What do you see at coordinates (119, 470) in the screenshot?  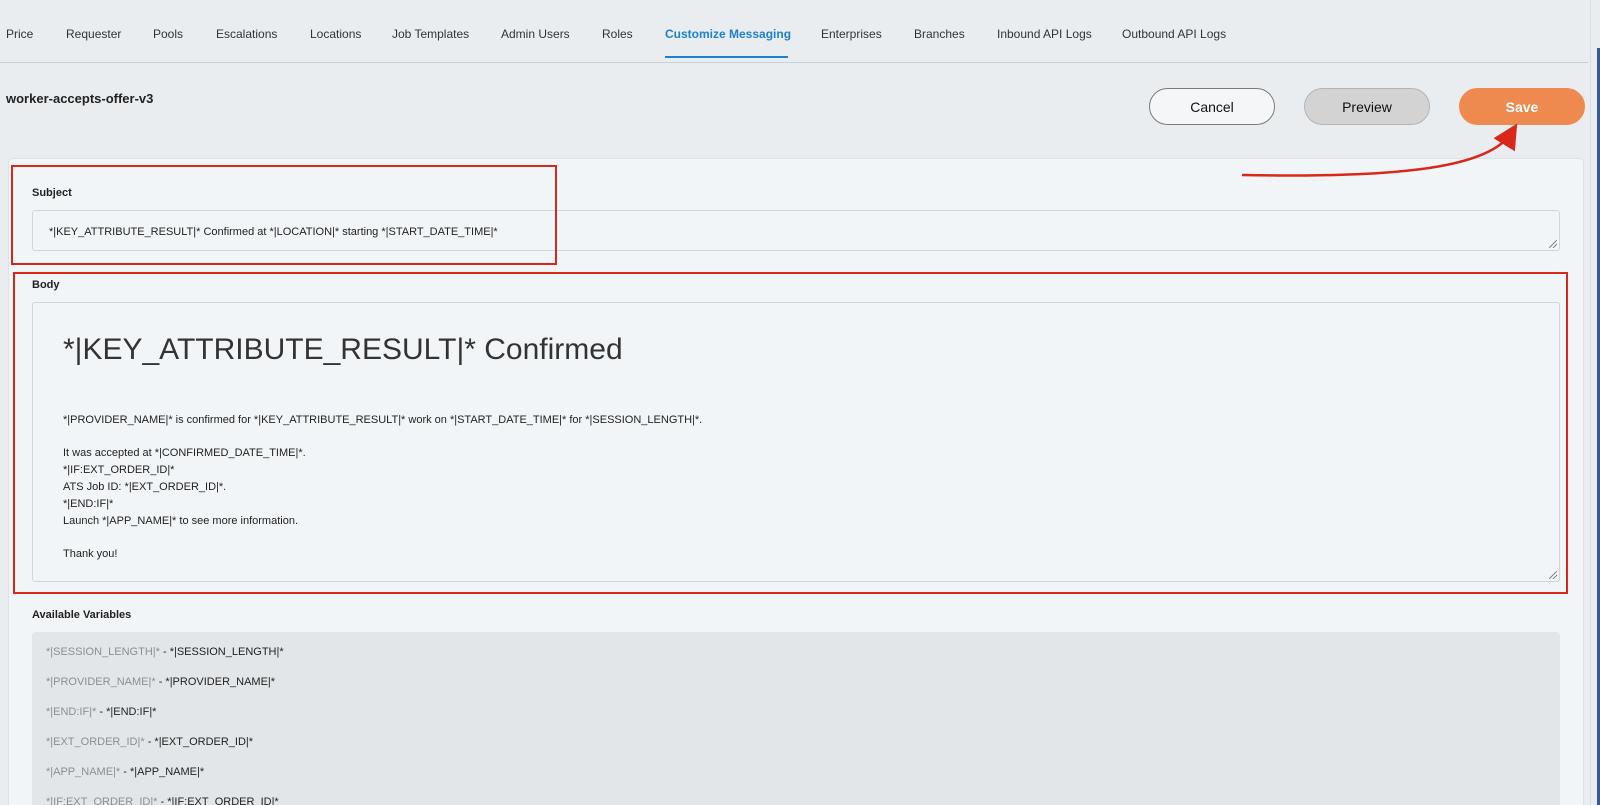 I see `body-line: *|IF:EXT_ORDER_ID|*` at bounding box center [119, 470].